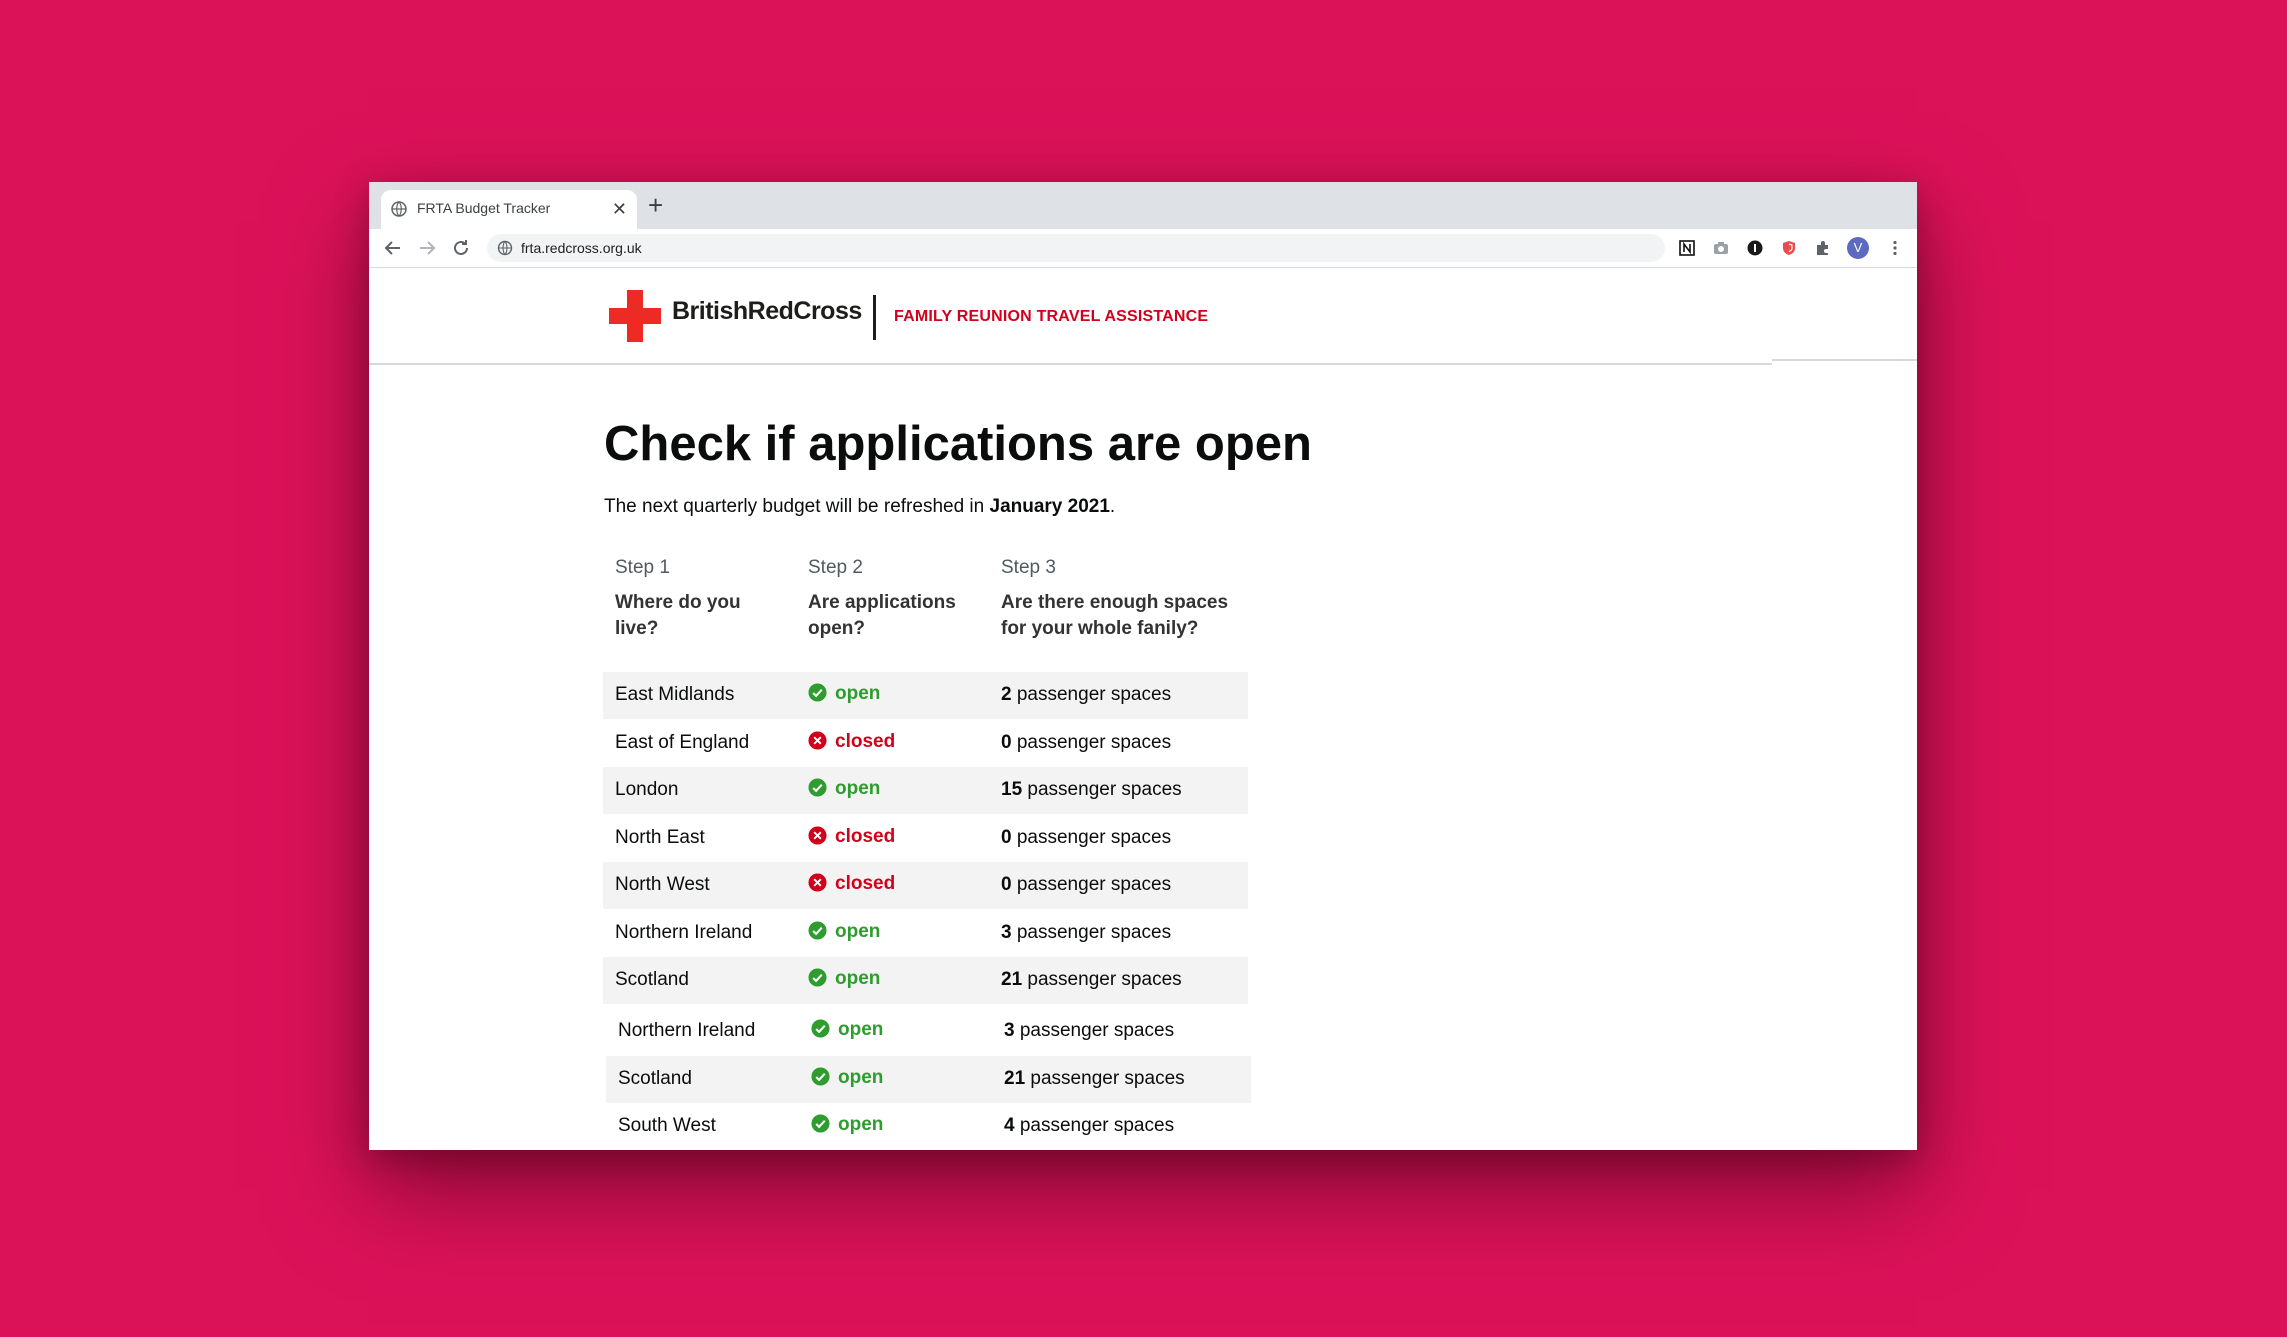 The width and height of the screenshot is (2287, 1337). I want to click on step-3-label: Step 3, so click(1028, 567).